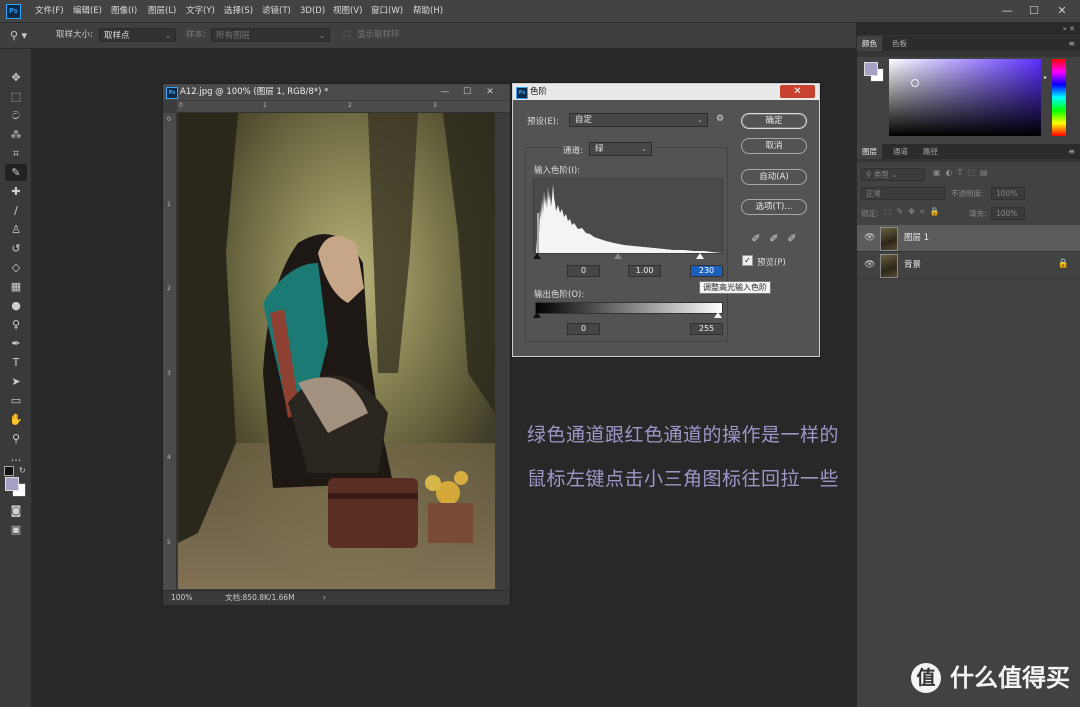  I want to click on foreground-swatch, so click(871, 69).